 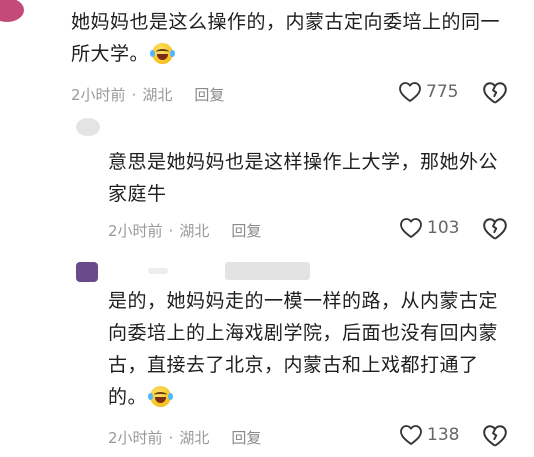 I want to click on comment-line: 家庭牛, so click(x=137, y=194).